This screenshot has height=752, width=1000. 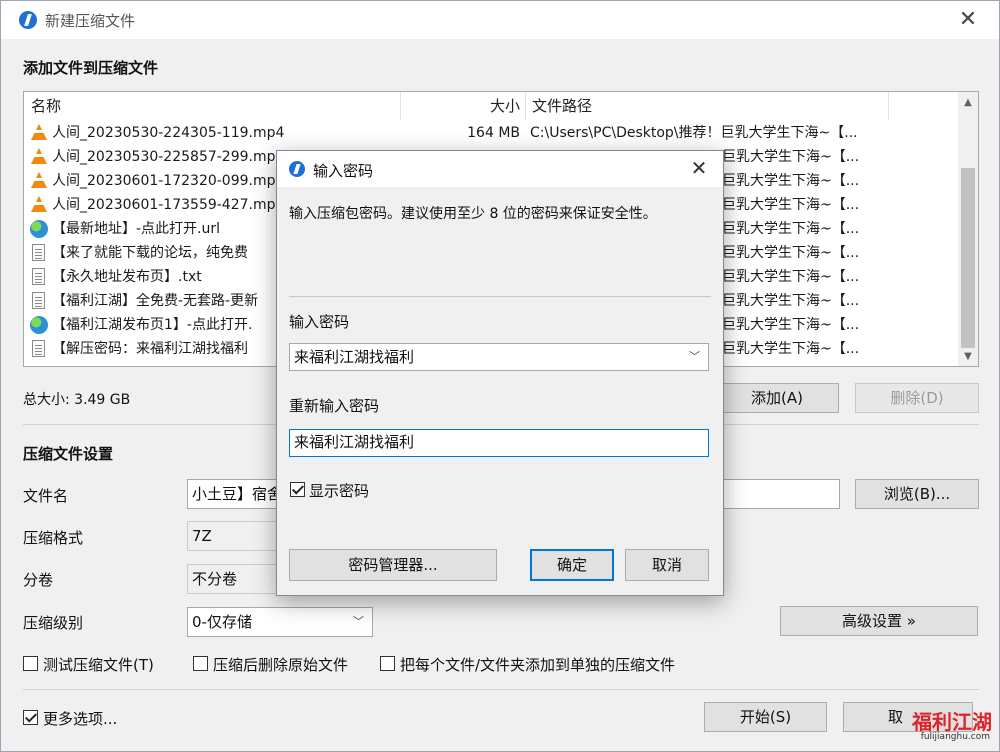 What do you see at coordinates (537, 664) in the screenshot?
I see `separate-label: 把每个文件/文件夹添加到单独的压缩文件` at bounding box center [537, 664].